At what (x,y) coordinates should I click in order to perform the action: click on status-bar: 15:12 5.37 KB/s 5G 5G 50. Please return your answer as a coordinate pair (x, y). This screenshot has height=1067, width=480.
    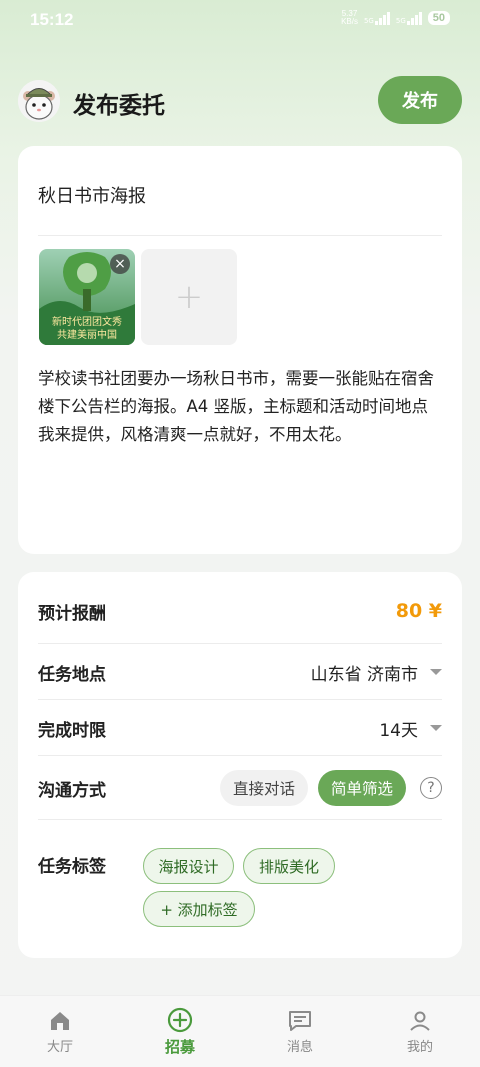
    Looking at the image, I should click on (240, 20).